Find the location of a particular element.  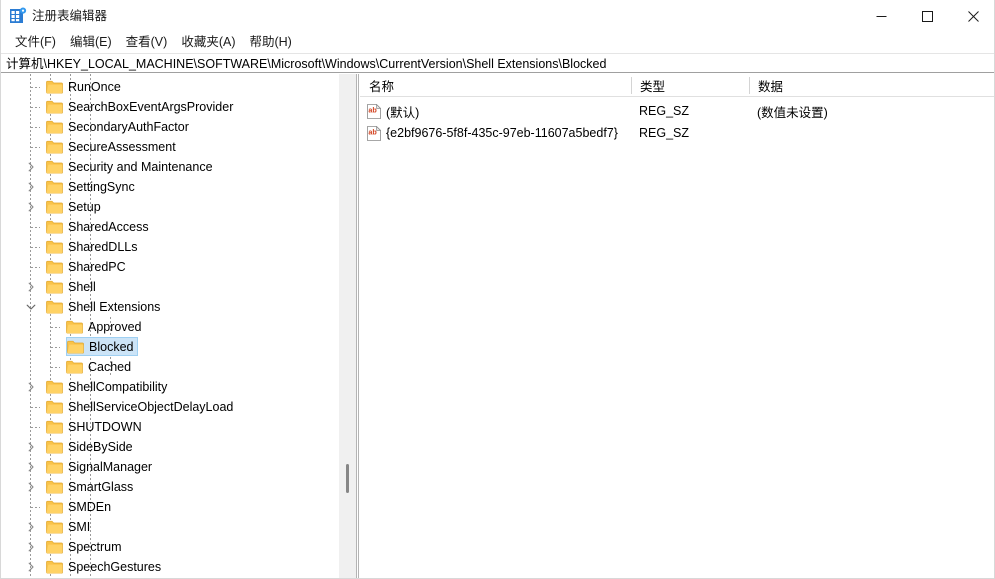

menu-item-edit: 编辑(E) is located at coordinates (91, 42).